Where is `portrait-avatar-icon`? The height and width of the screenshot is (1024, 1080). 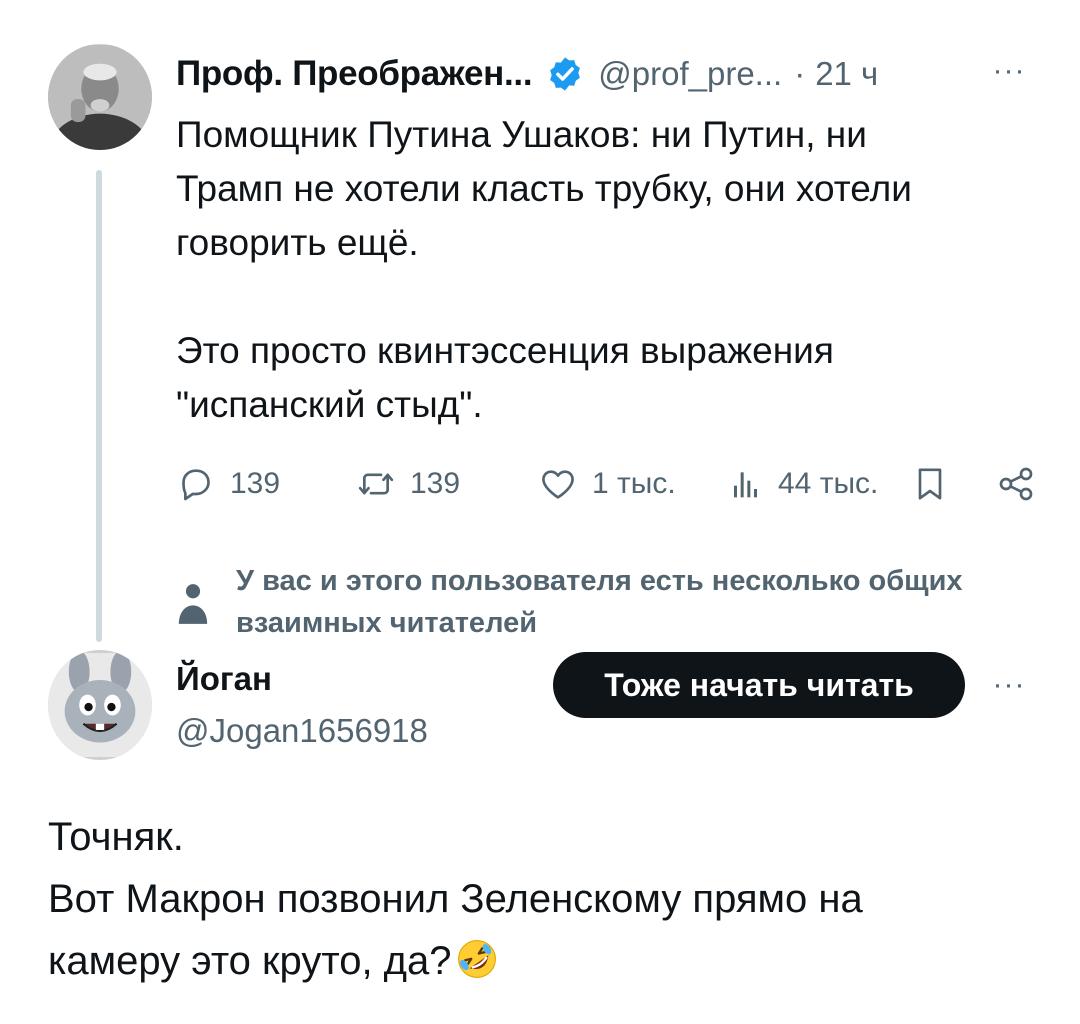
portrait-avatar-icon is located at coordinates (100, 97).